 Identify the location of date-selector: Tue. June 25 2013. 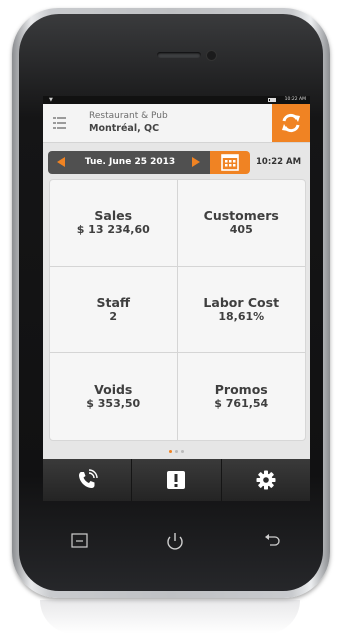
(129, 162).